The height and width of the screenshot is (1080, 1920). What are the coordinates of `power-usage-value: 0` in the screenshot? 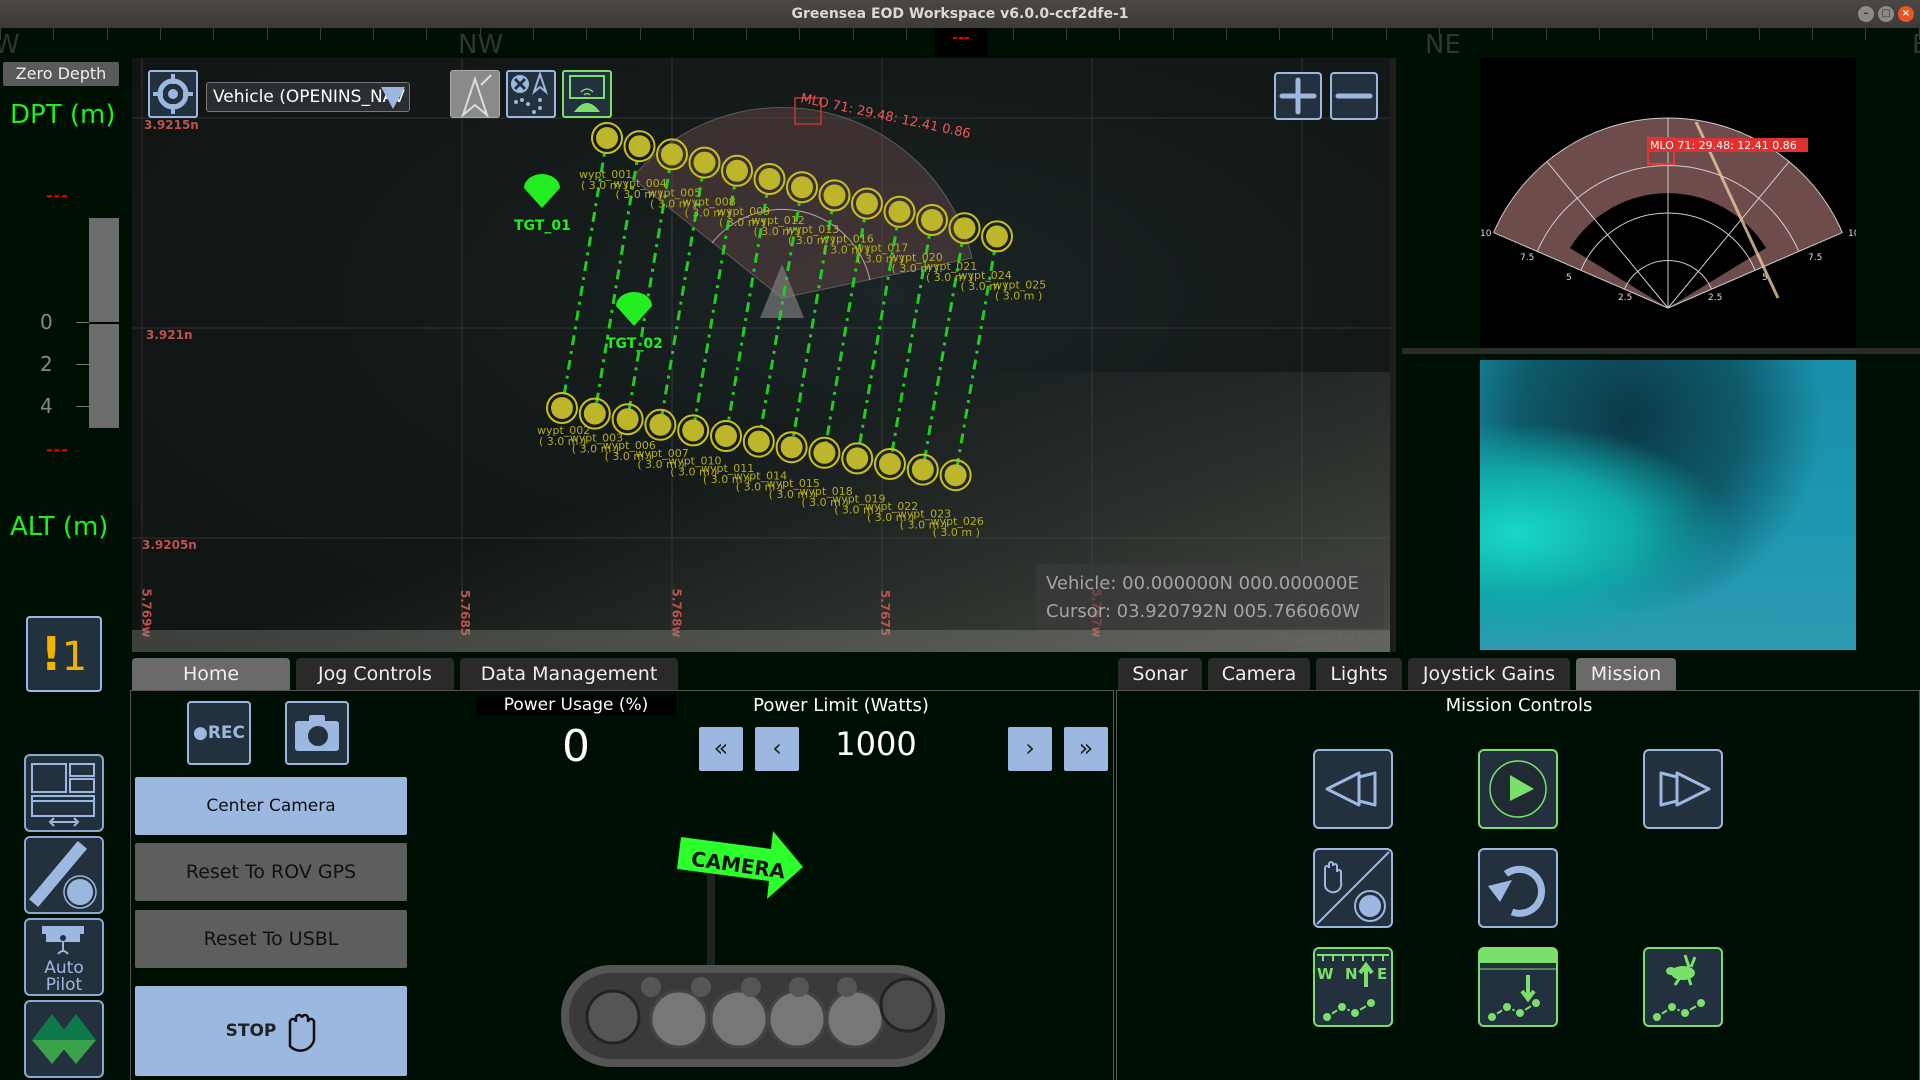 It's located at (576, 746).